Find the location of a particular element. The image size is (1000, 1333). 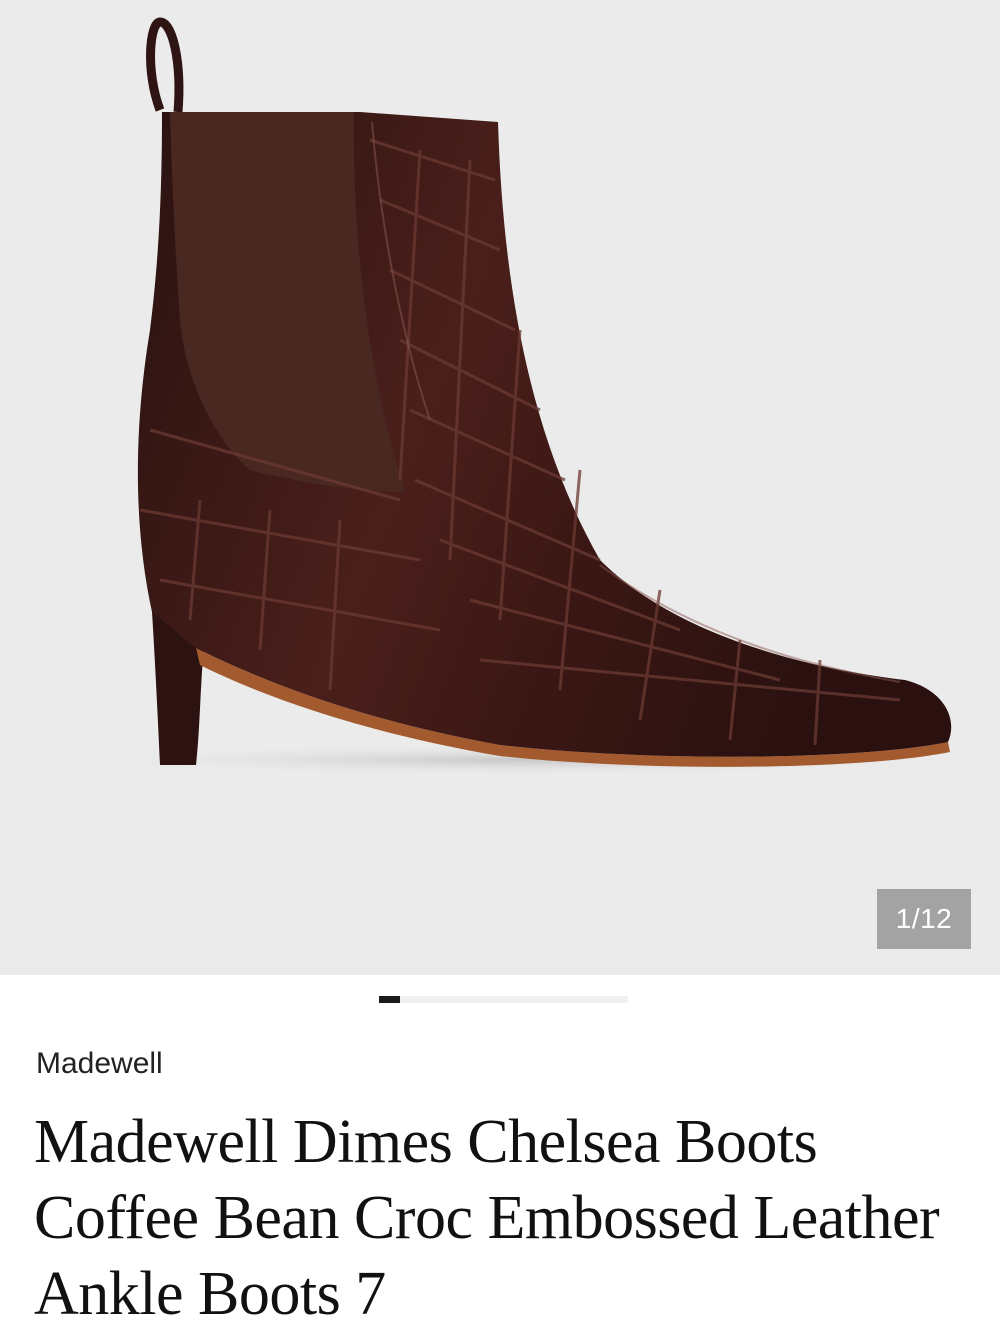

gallery-progress-indicator is located at coordinates (389, 999).